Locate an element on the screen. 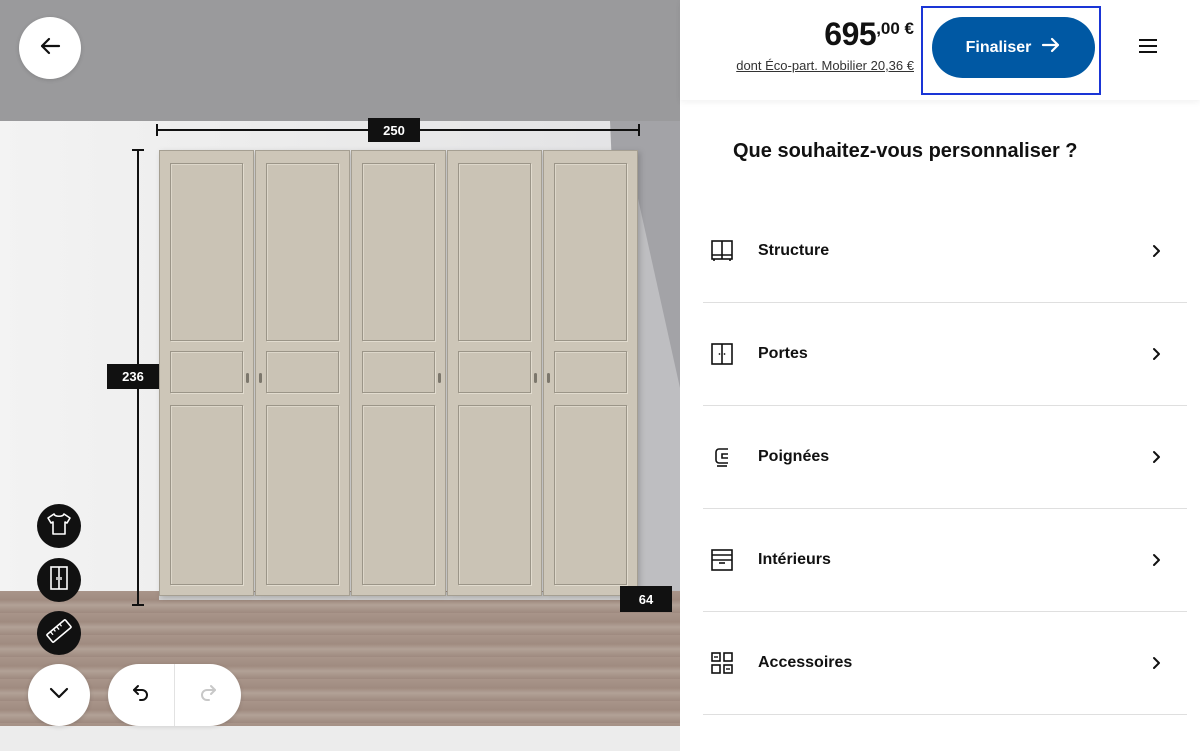  chevron-down-icon is located at coordinates (59, 695).